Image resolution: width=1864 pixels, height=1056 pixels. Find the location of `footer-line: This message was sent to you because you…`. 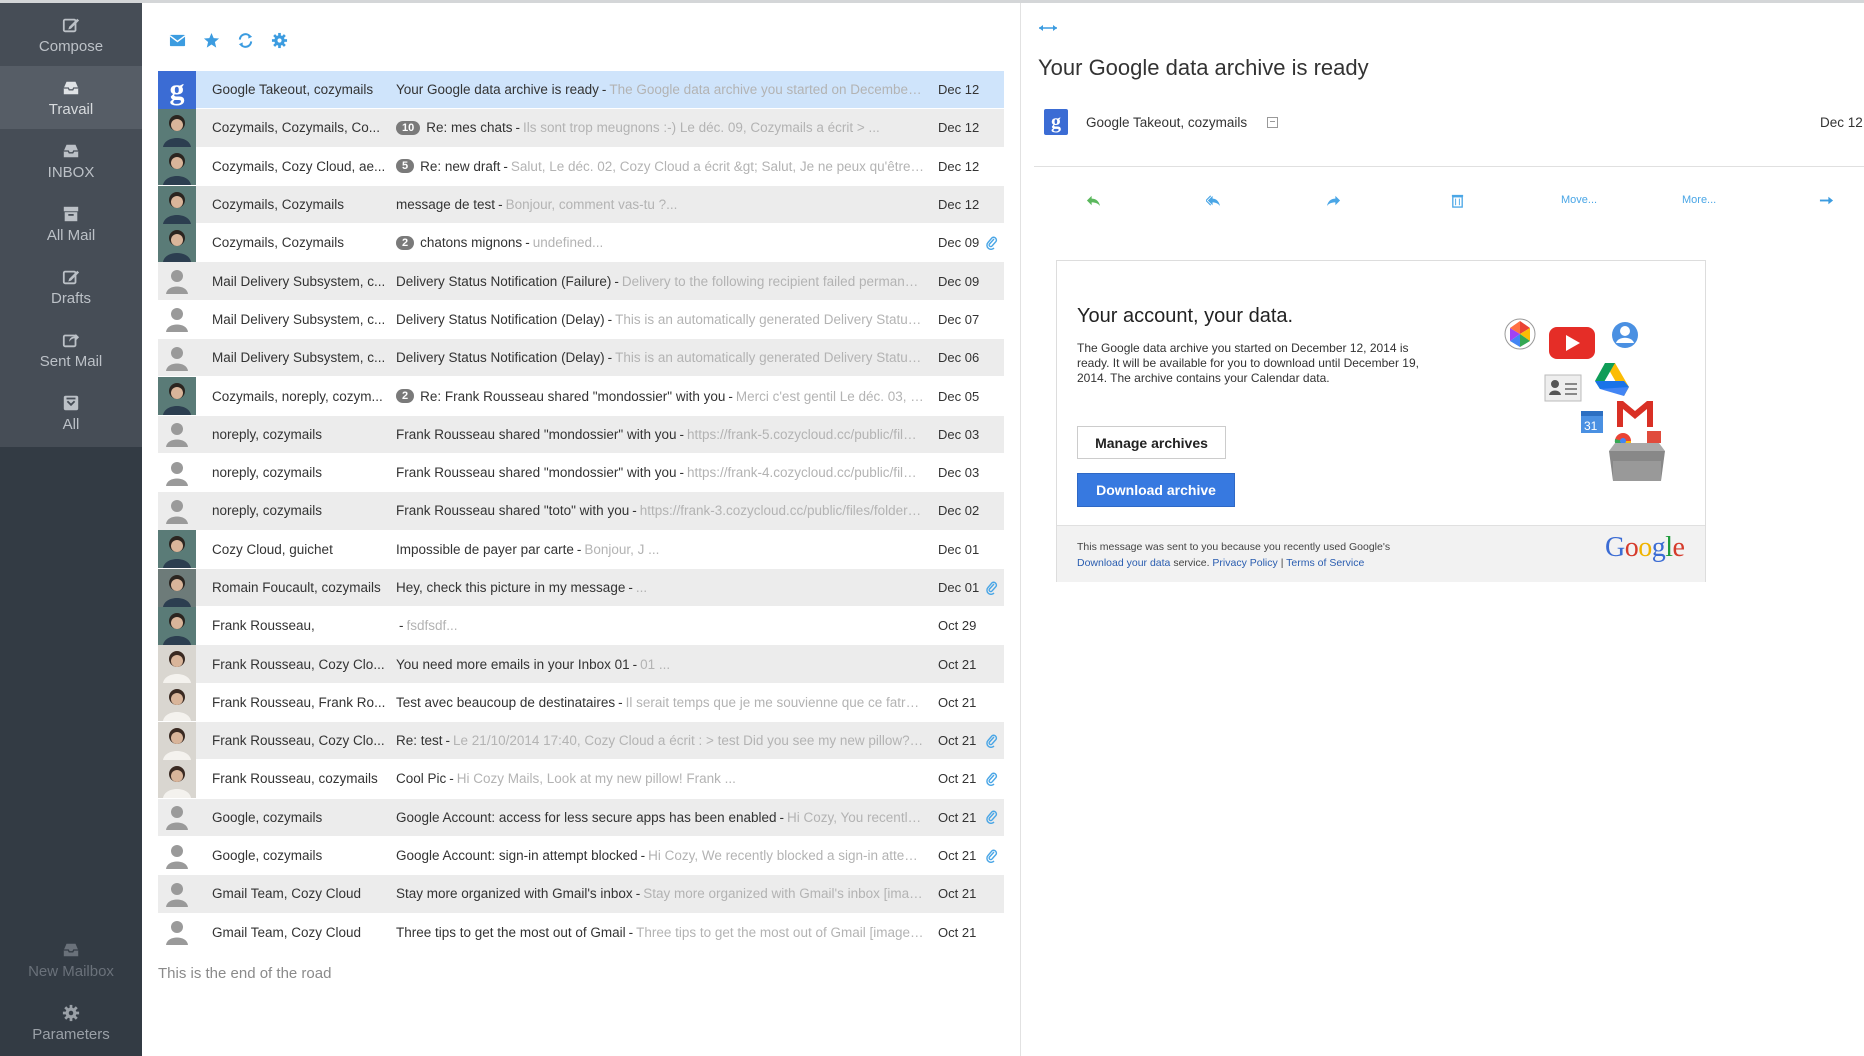

footer-line: This message was sent to you because you… is located at coordinates (1234, 547).